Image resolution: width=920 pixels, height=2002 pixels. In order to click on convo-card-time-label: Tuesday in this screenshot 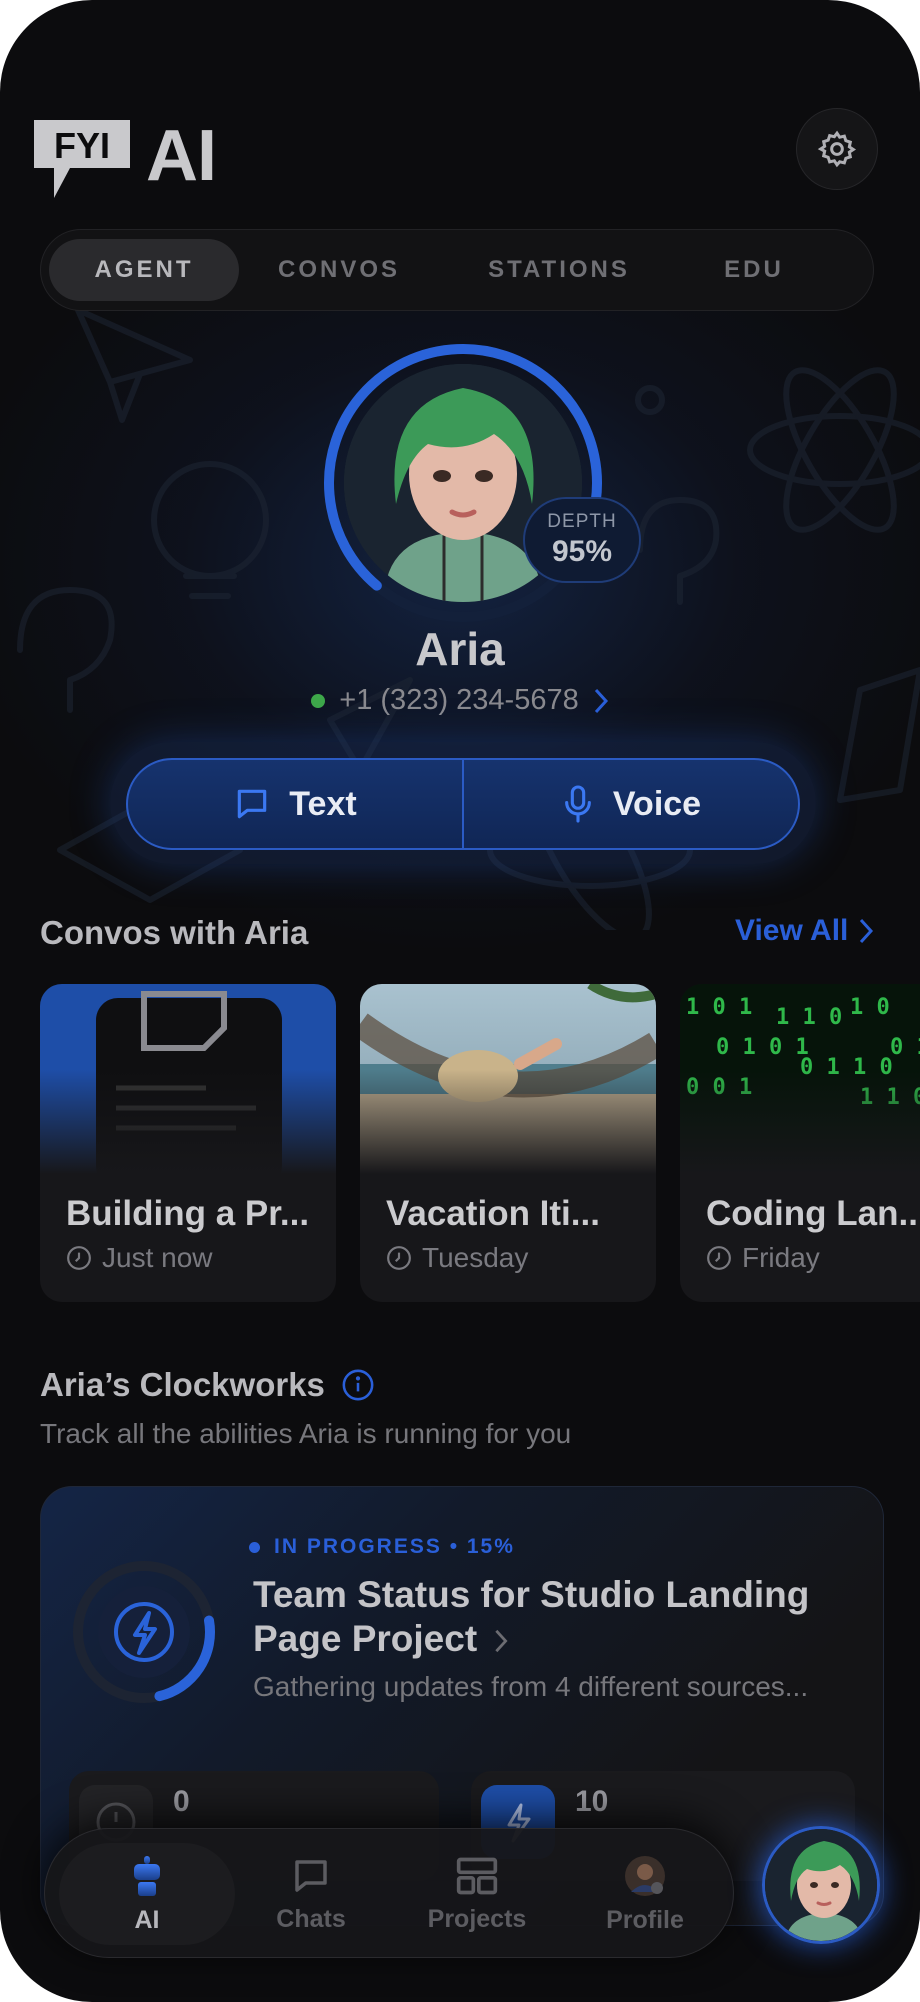, I will do `click(475, 1257)`.